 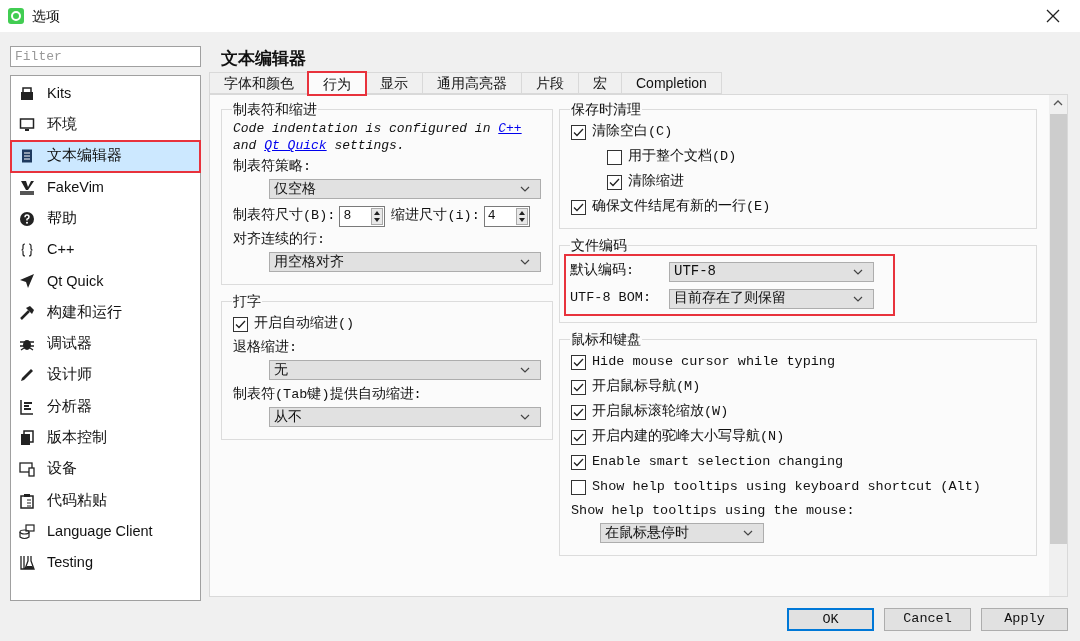 I want to click on sidebar-item: 调试器, so click(x=105, y=344).